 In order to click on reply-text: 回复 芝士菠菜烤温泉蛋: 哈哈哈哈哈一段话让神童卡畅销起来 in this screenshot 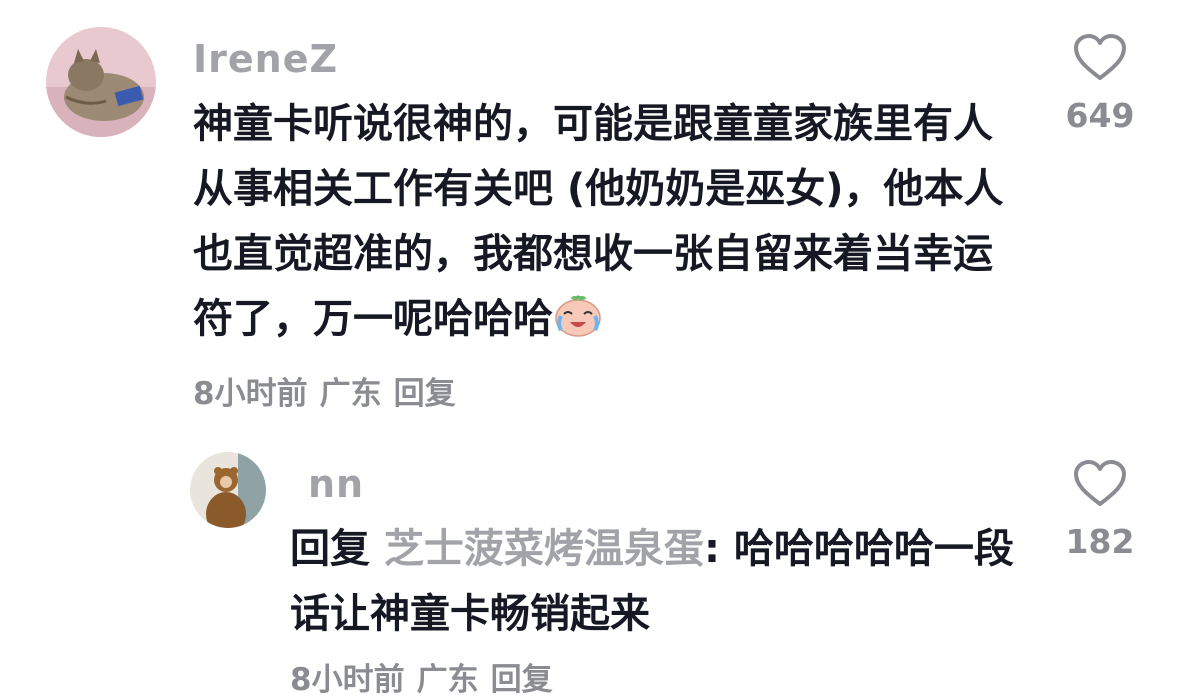, I will do `click(660, 582)`.